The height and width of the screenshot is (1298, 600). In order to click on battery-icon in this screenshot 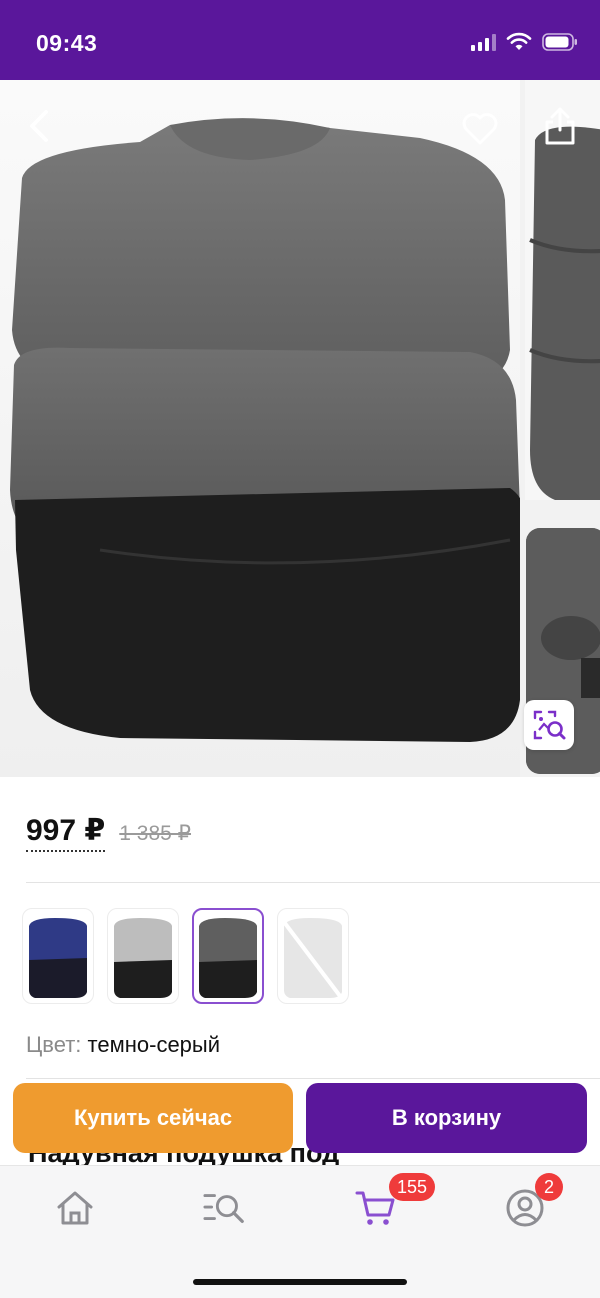, I will do `click(559, 42)`.